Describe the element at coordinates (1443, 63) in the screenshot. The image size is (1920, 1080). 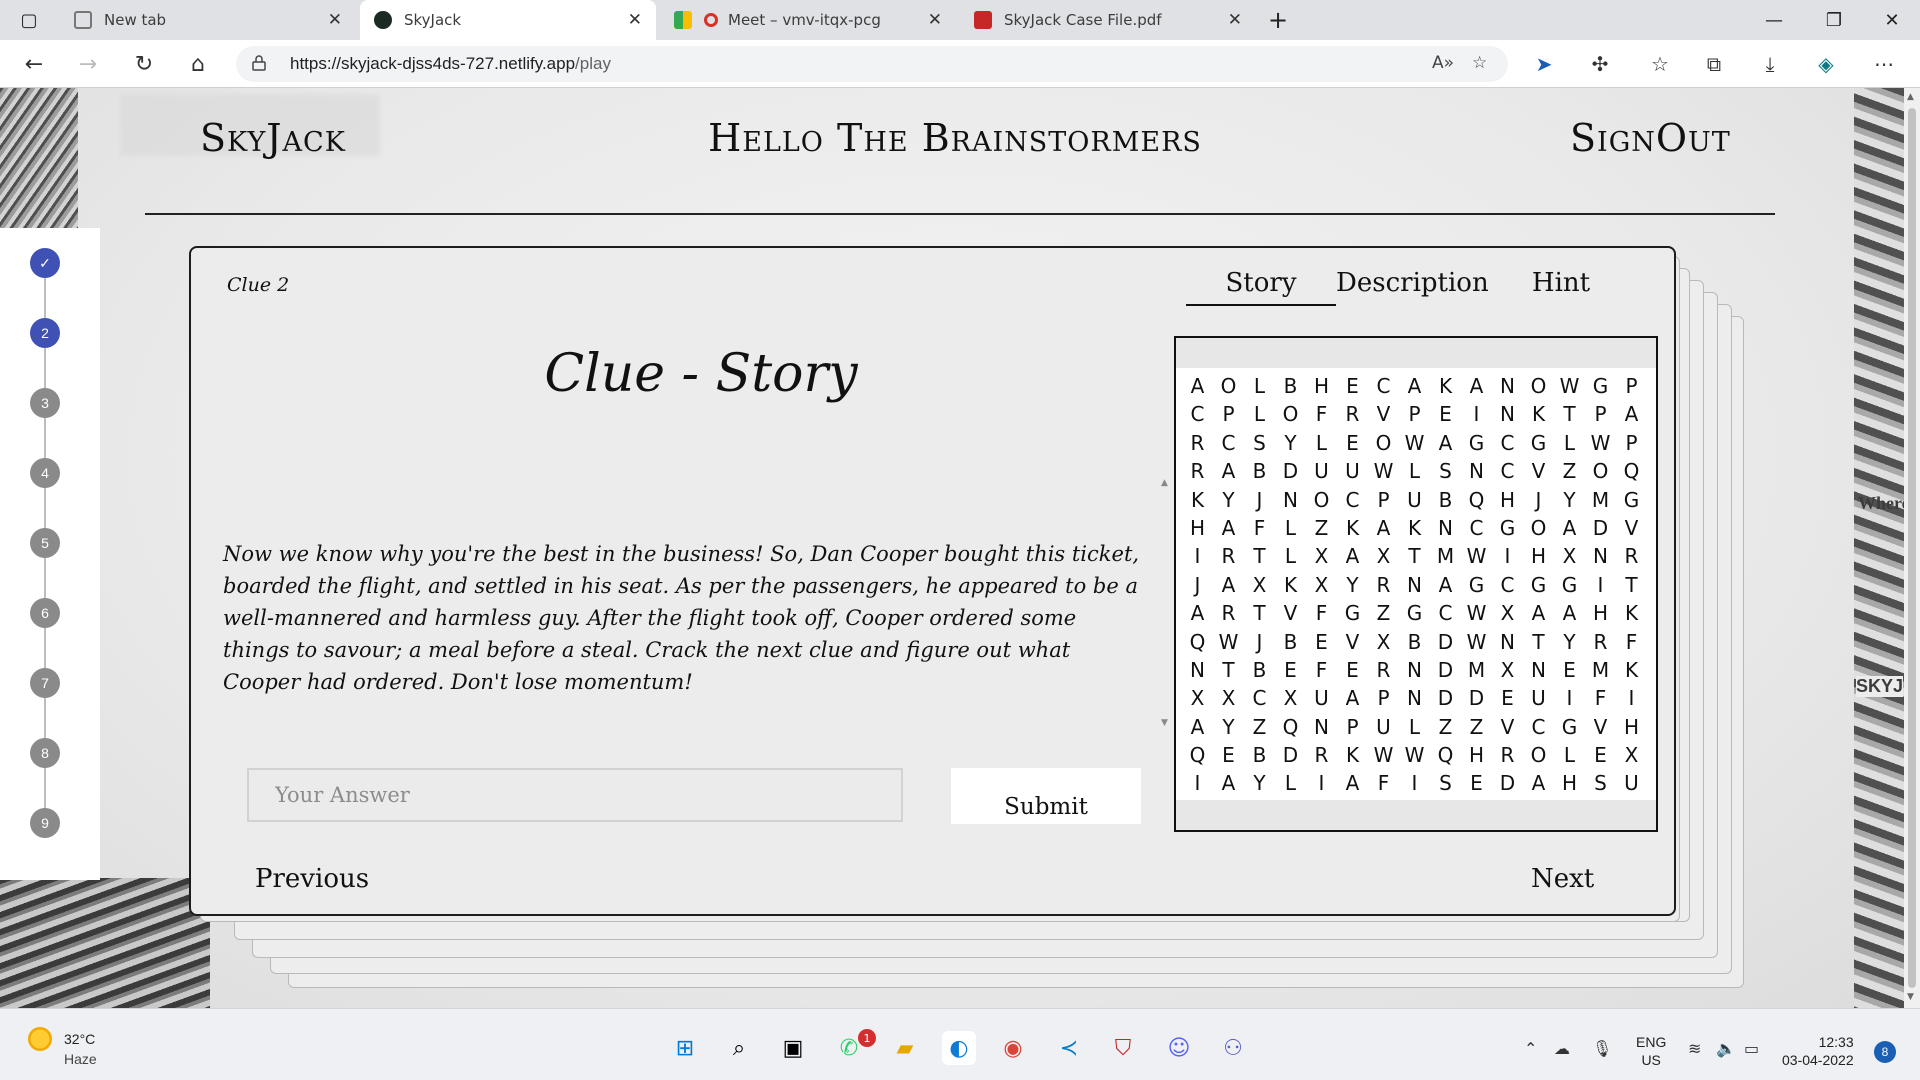
I see `read-aloud-icon: A»` at that location.